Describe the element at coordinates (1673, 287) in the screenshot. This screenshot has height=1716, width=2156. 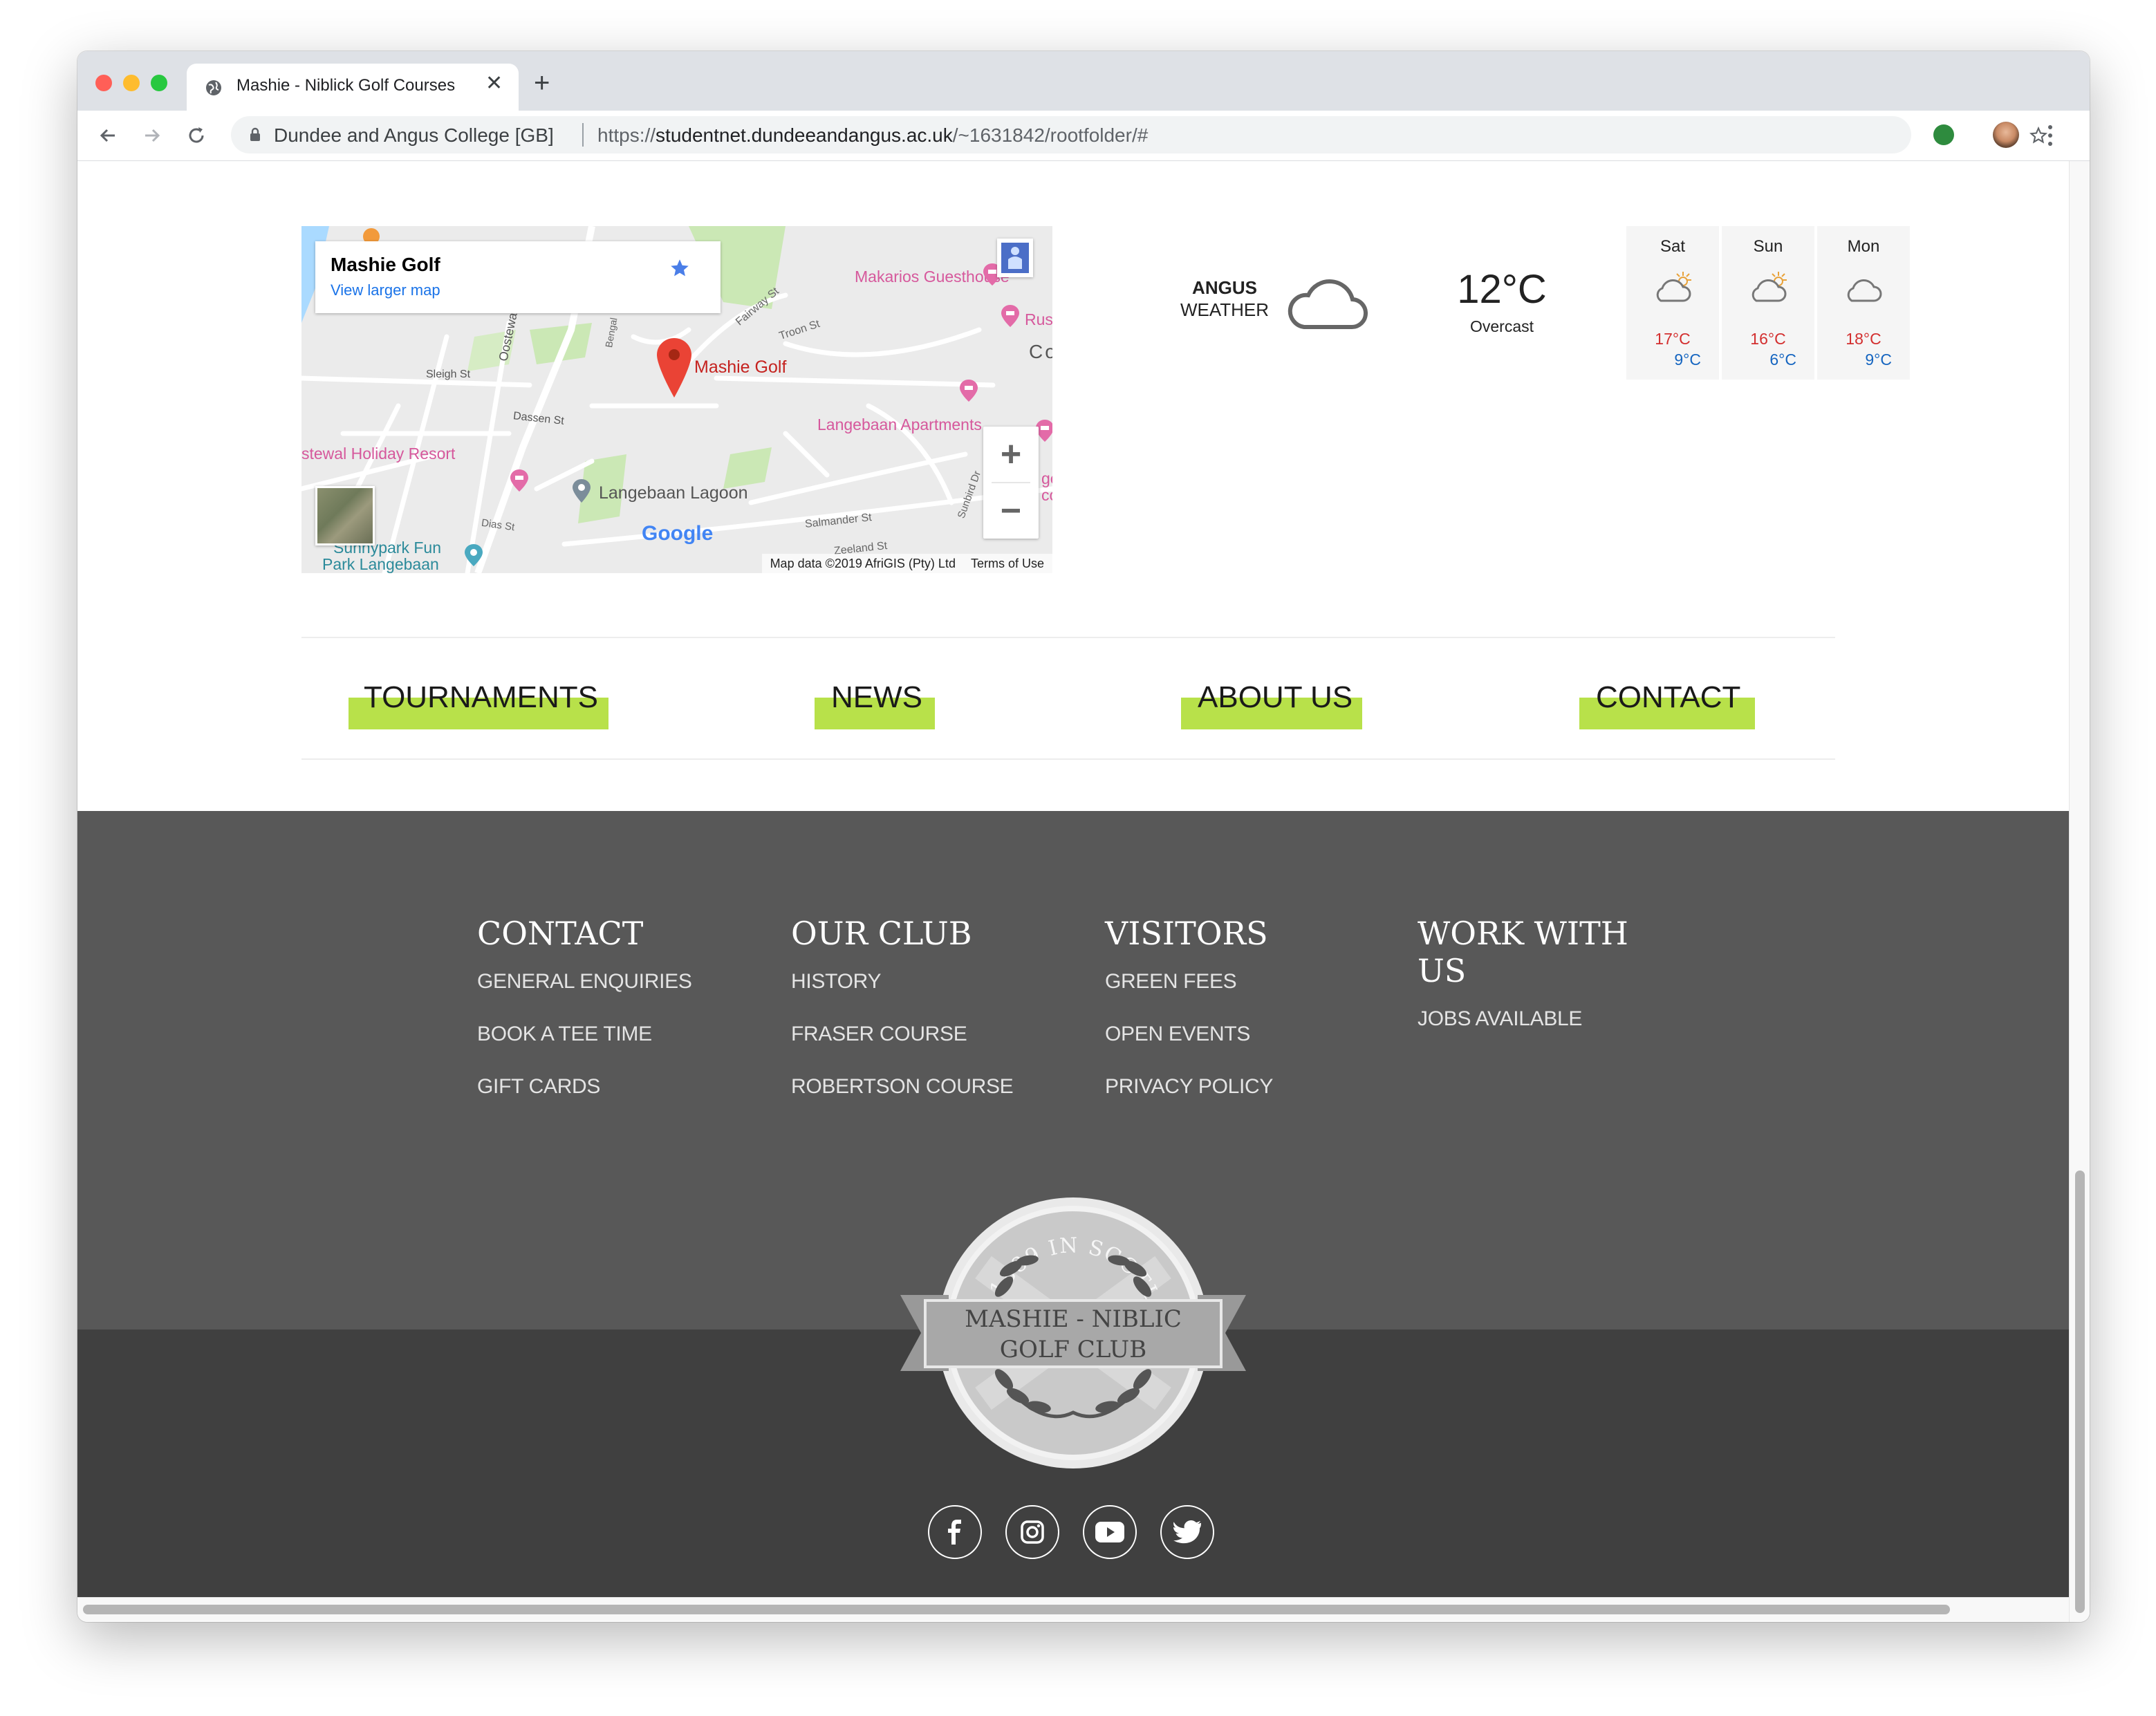
I see `partly-cloudy-icon` at that location.